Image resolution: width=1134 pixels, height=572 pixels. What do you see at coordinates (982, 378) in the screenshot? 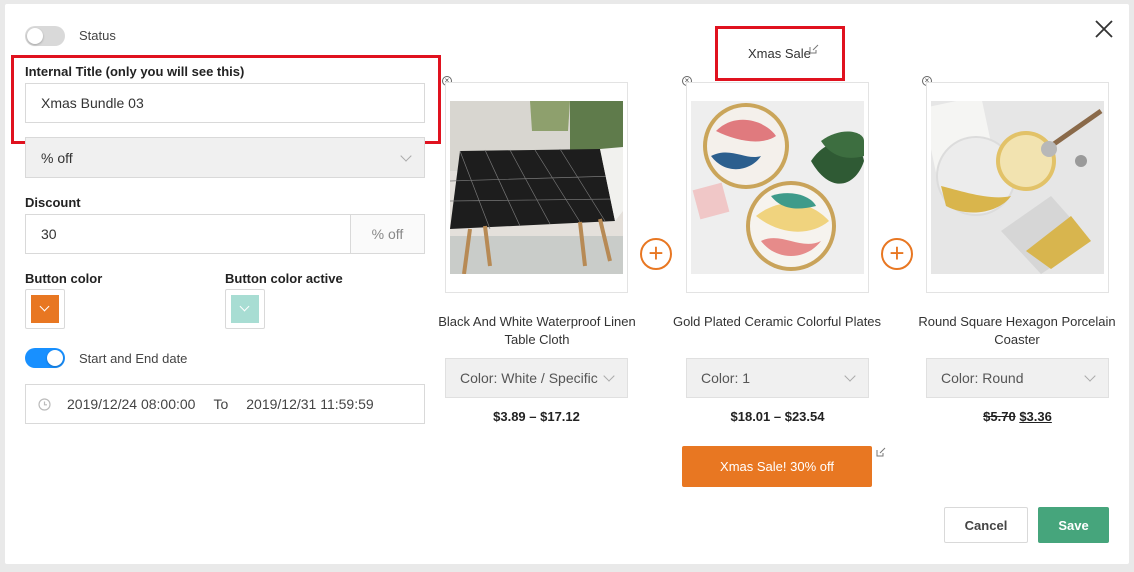
I see `variant-value-3: Color: Round` at bounding box center [982, 378].